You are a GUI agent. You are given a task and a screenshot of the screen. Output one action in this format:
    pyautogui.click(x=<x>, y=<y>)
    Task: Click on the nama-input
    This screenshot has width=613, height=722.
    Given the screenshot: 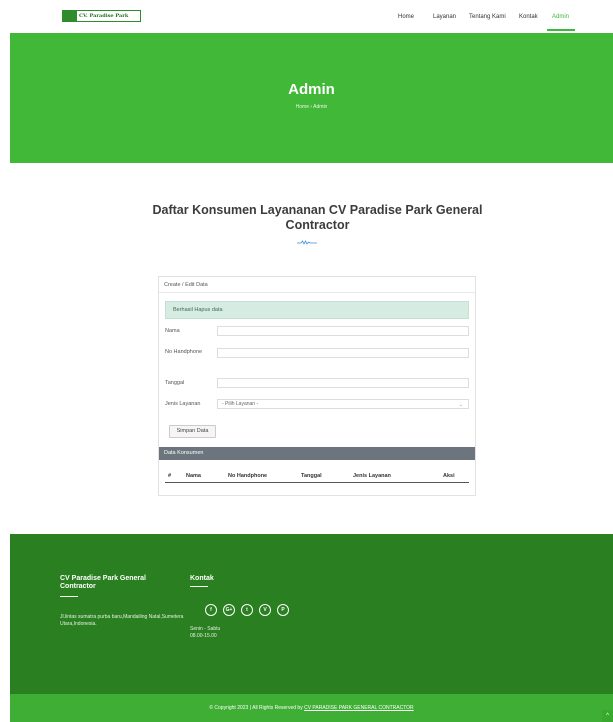 What is the action you would take?
    pyautogui.click(x=343, y=331)
    